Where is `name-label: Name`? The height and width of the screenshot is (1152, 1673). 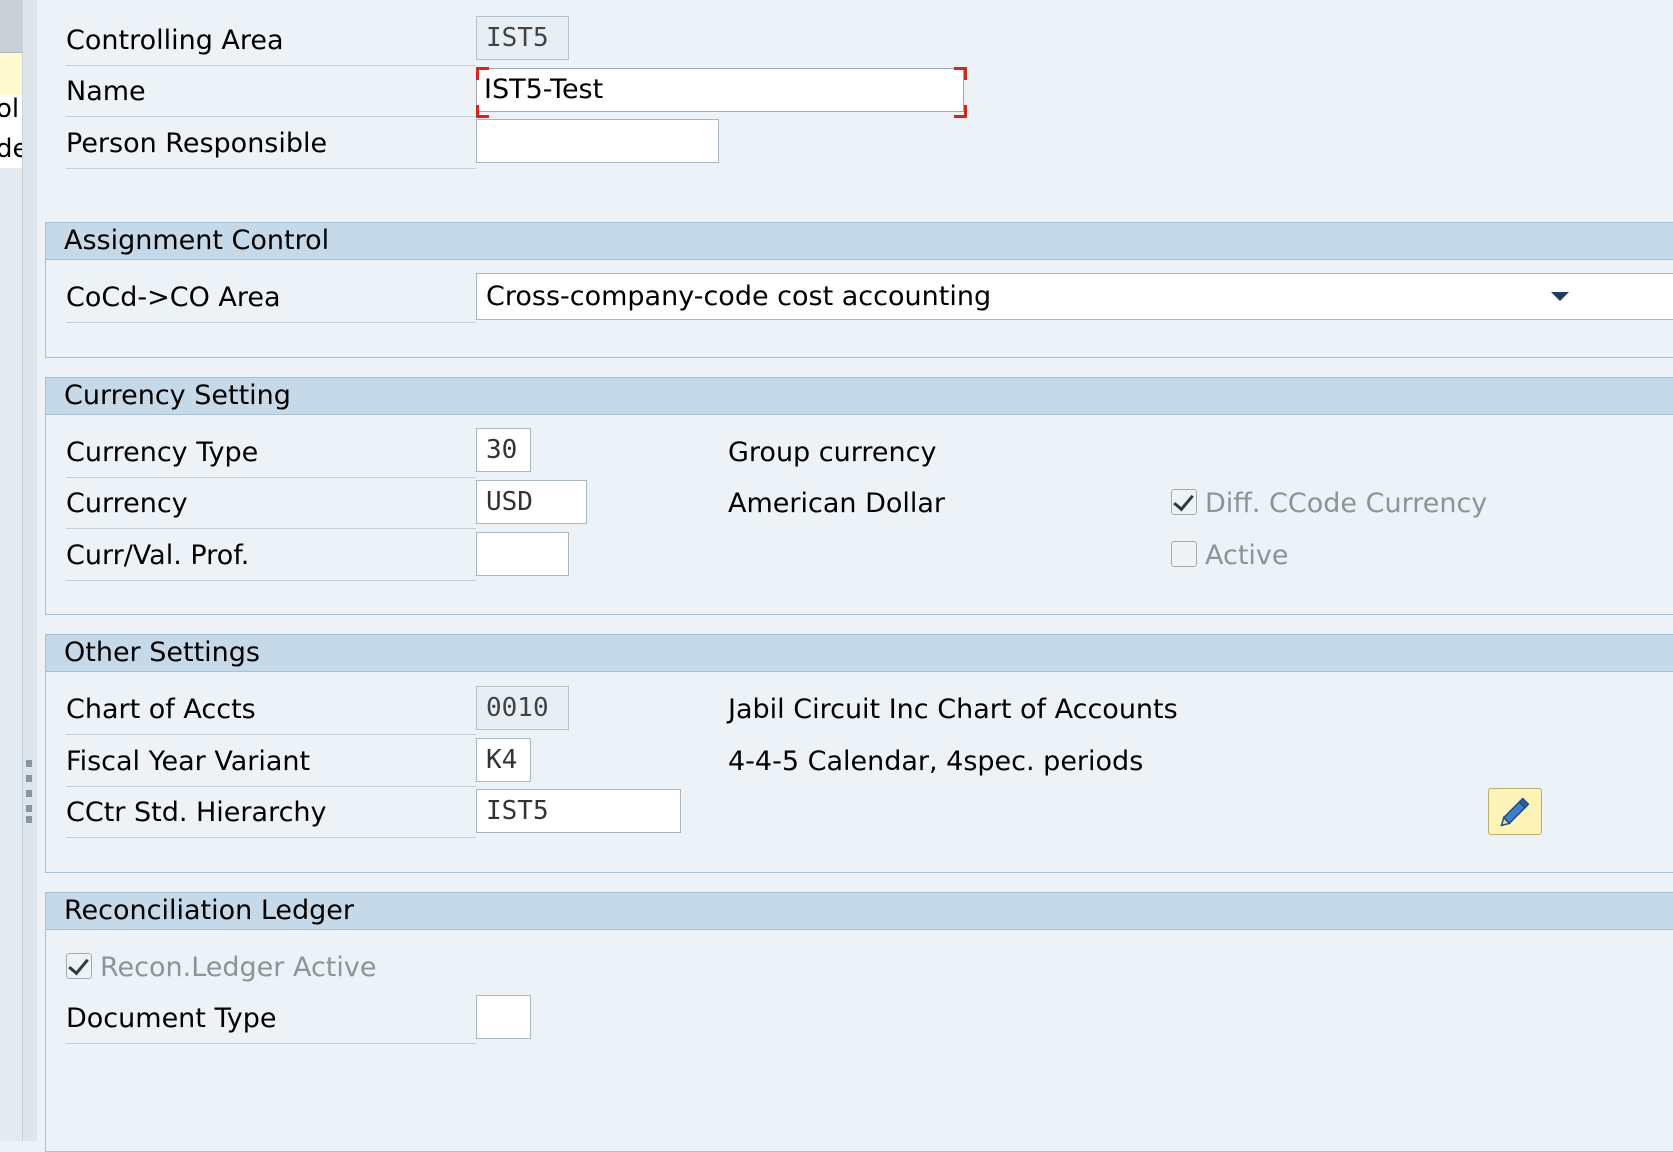 name-label: Name is located at coordinates (271, 92).